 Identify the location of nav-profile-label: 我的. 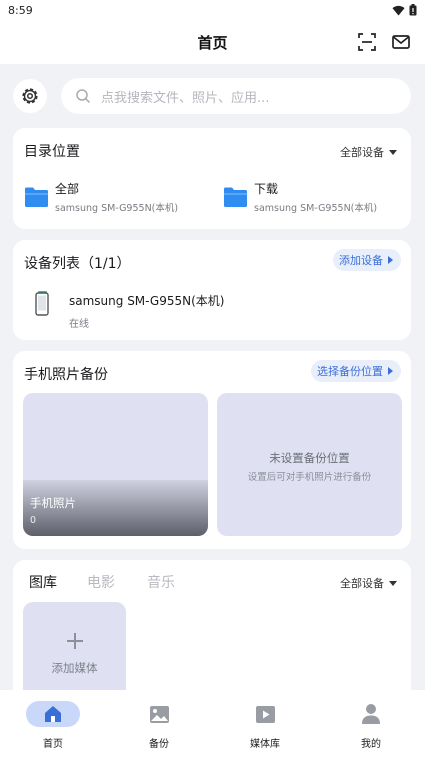
(371, 744).